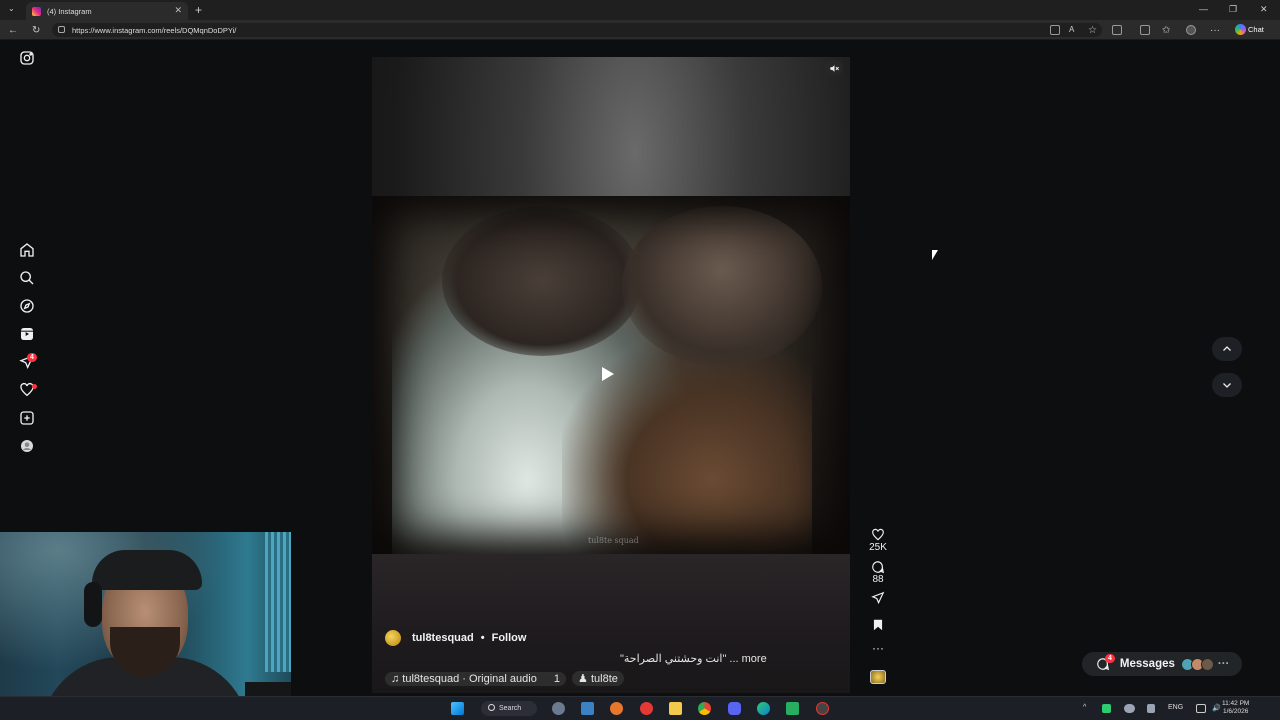 This screenshot has width=1280, height=720. What do you see at coordinates (476, 678) in the screenshot?
I see `audio-chip: ♫ tul8tesquad · Original audio 1` at bounding box center [476, 678].